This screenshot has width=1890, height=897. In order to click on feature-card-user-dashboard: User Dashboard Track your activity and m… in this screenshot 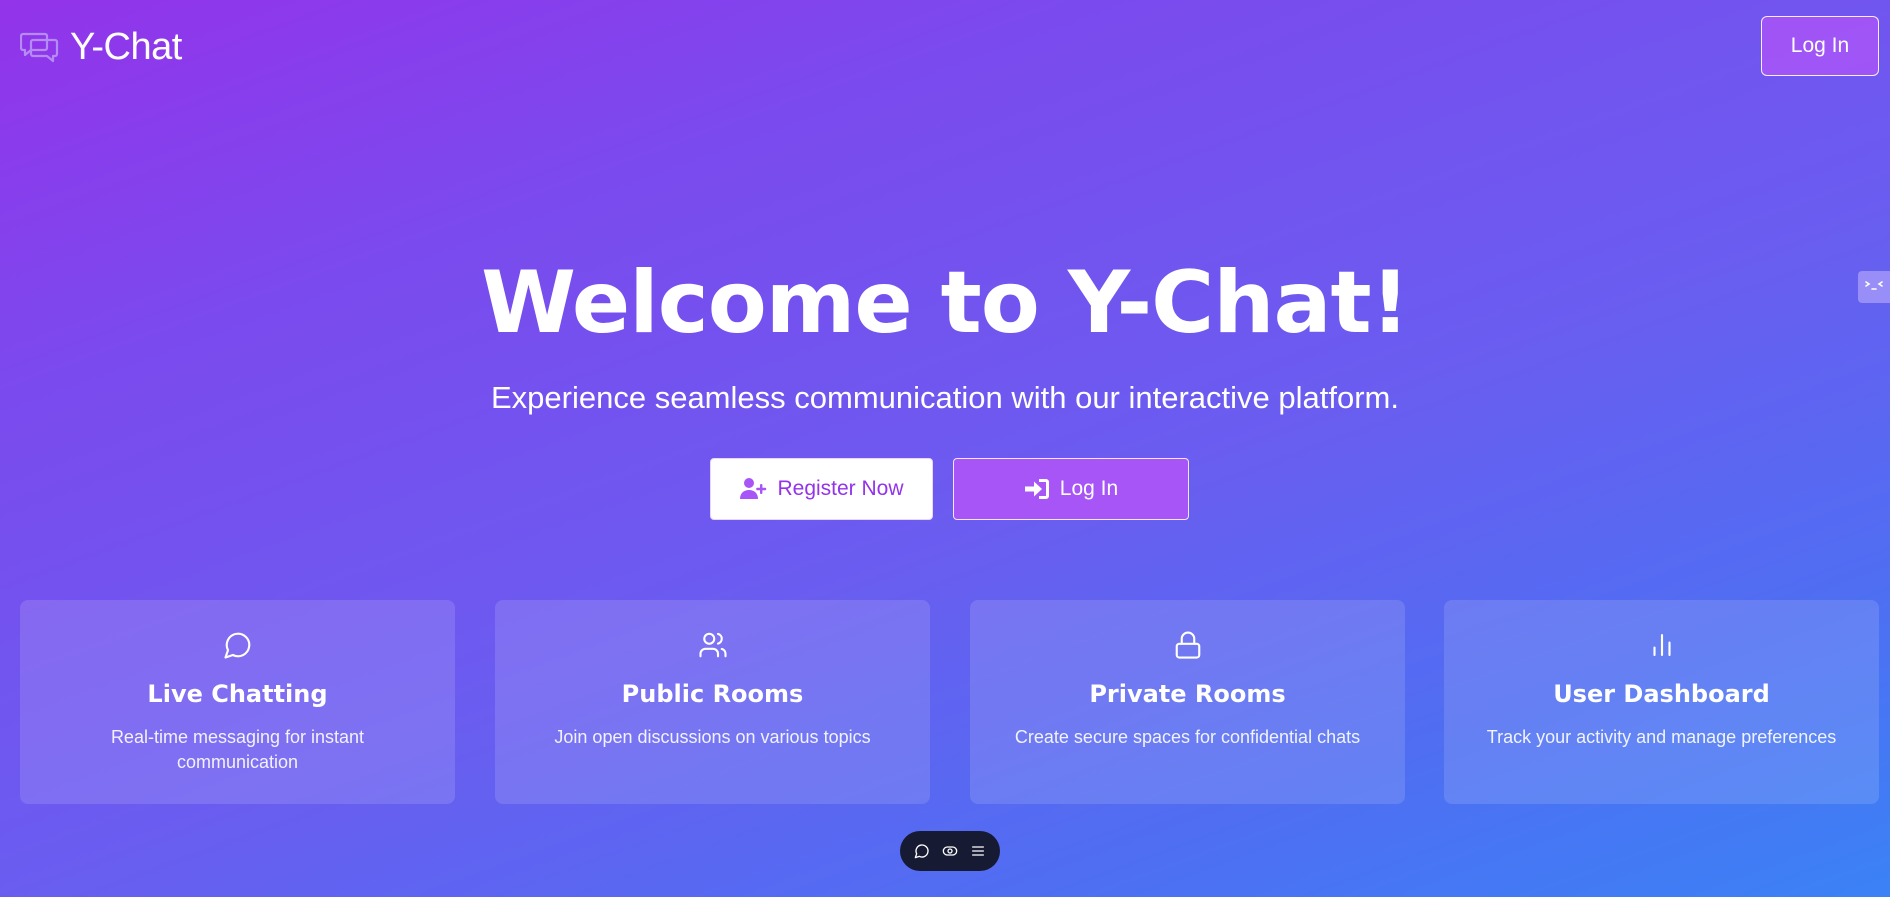, I will do `click(1661, 702)`.